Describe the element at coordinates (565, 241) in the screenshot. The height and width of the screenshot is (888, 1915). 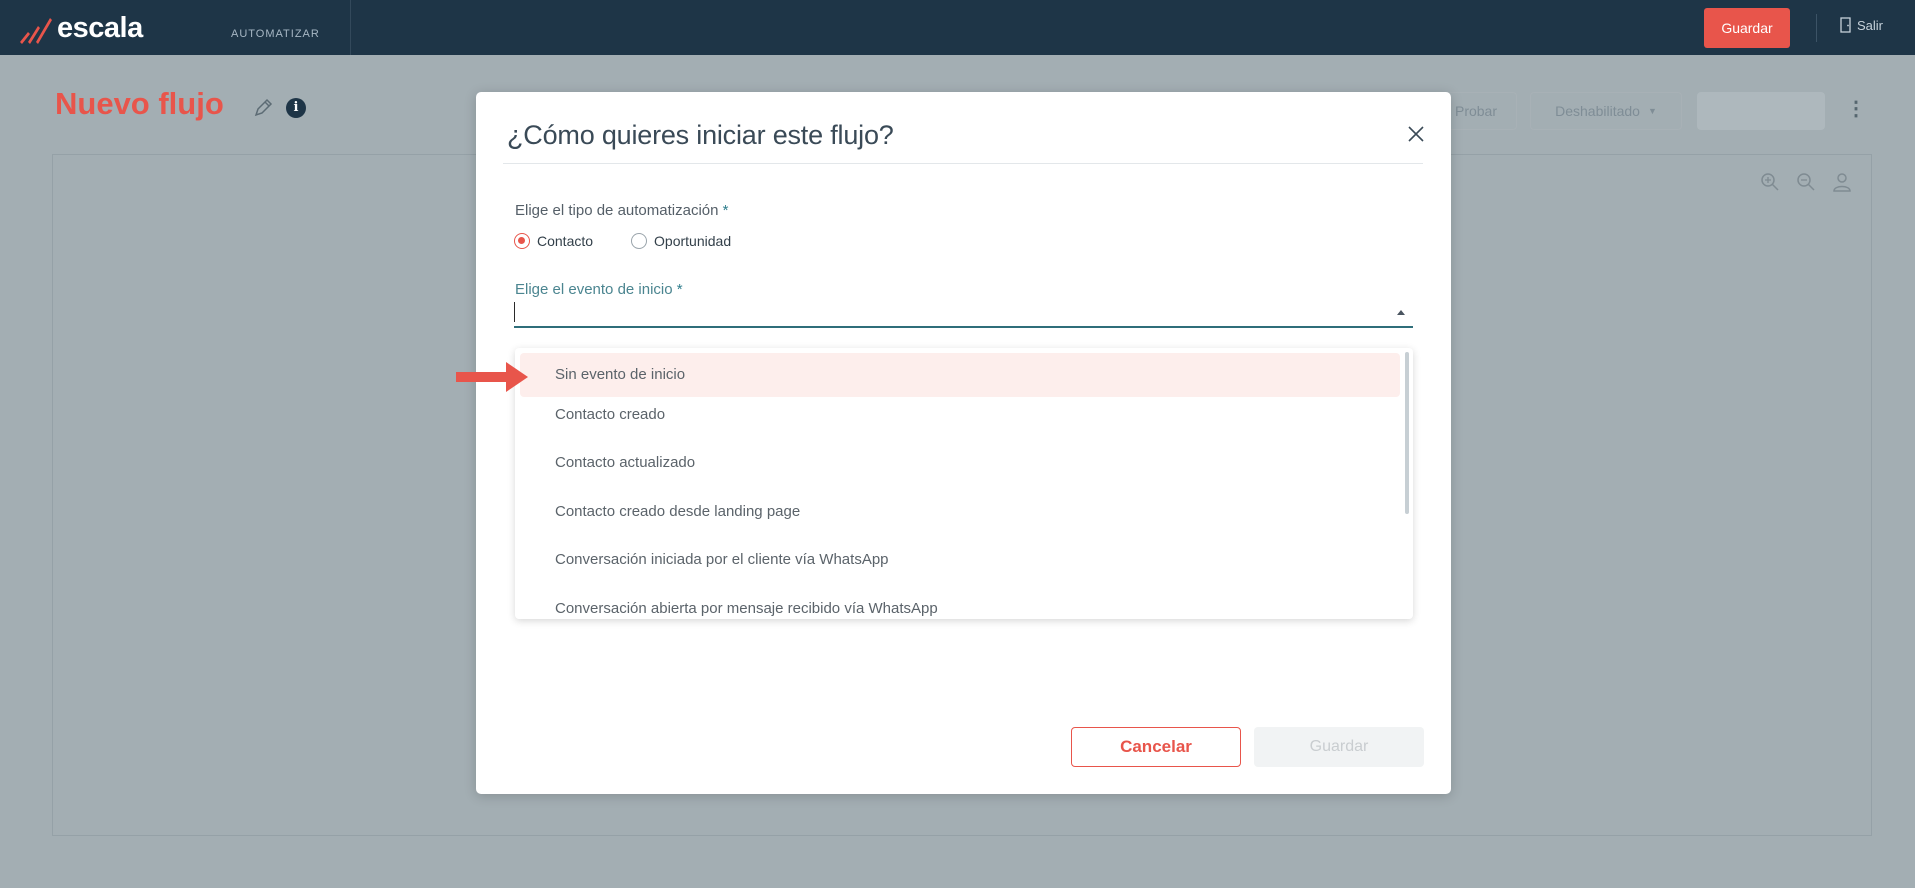
I see `radio-contacto-label: Contacto` at that location.